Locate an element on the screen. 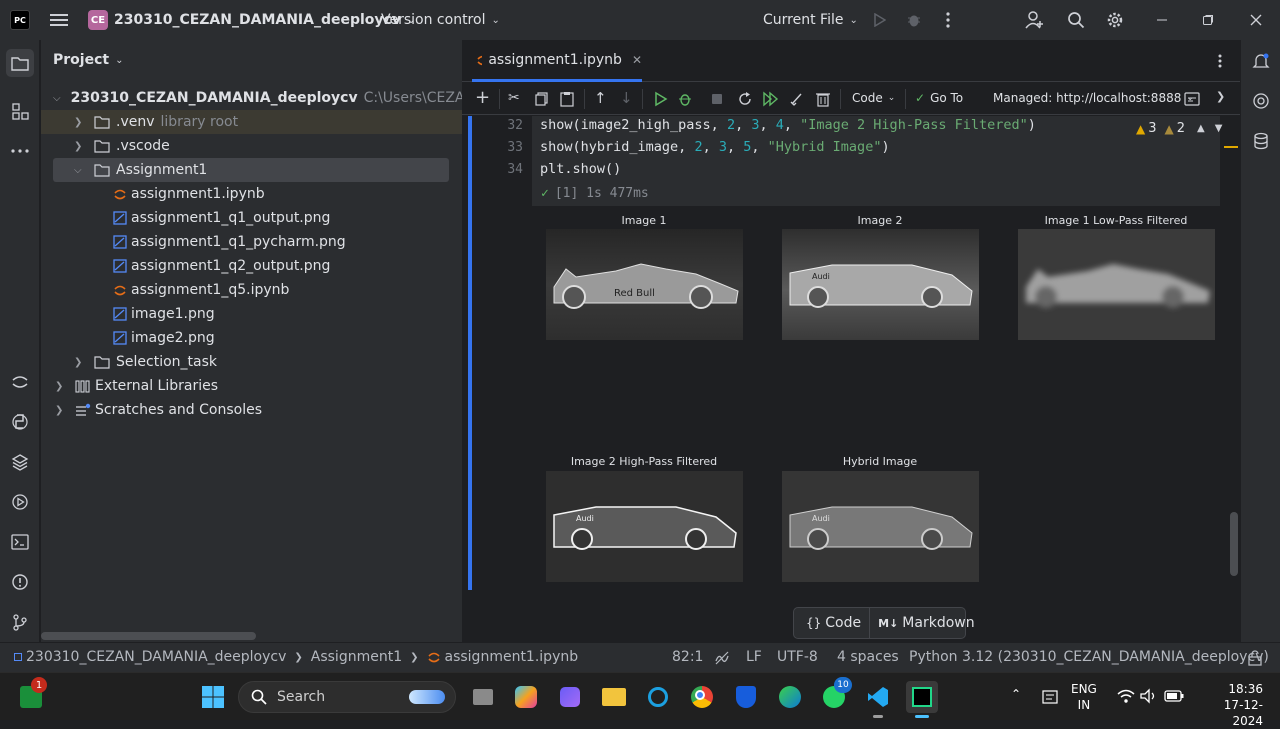  project-switcher: CE 230310_CEZAN_DAMANIA_deeploycv ⌄ is located at coordinates (251, 20).